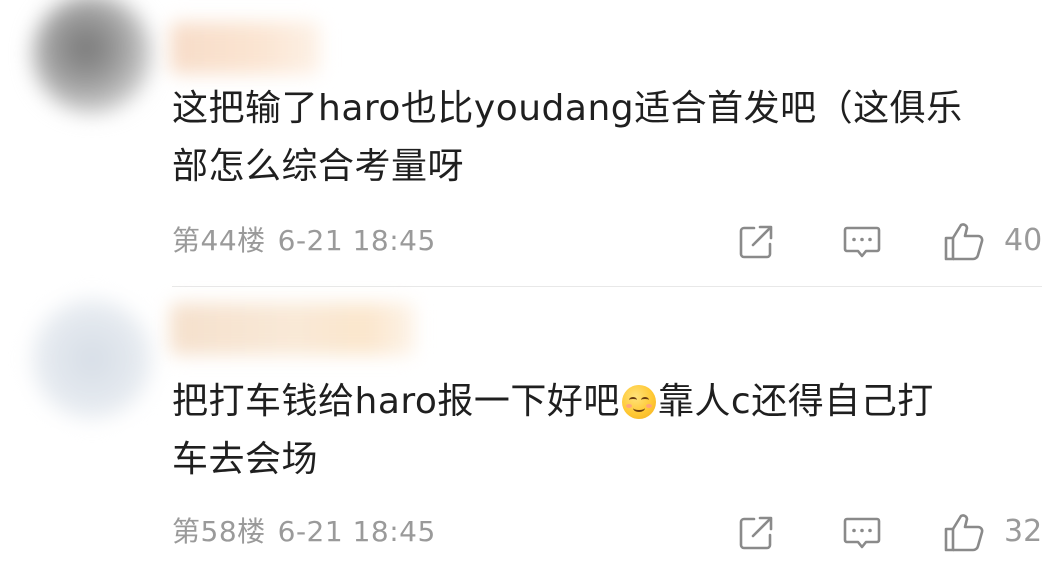  I want to click on comment-text-line: 车去会场, so click(245, 459).